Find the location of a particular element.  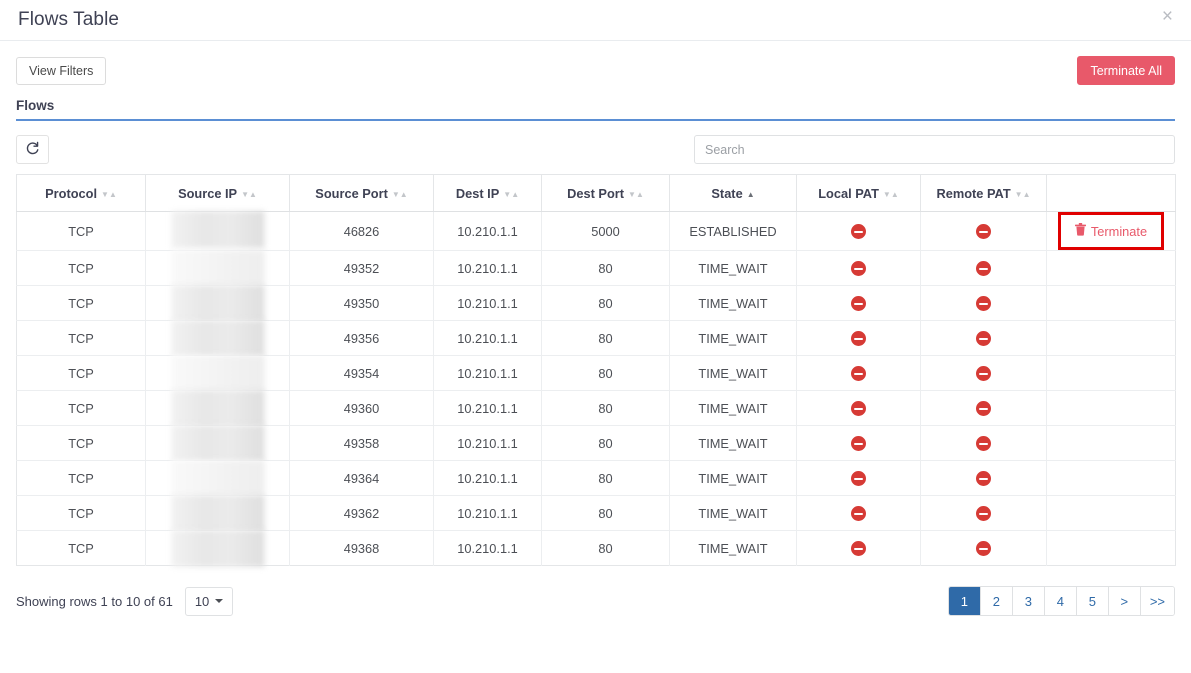

page-button-3: 3 is located at coordinates (1028, 601).